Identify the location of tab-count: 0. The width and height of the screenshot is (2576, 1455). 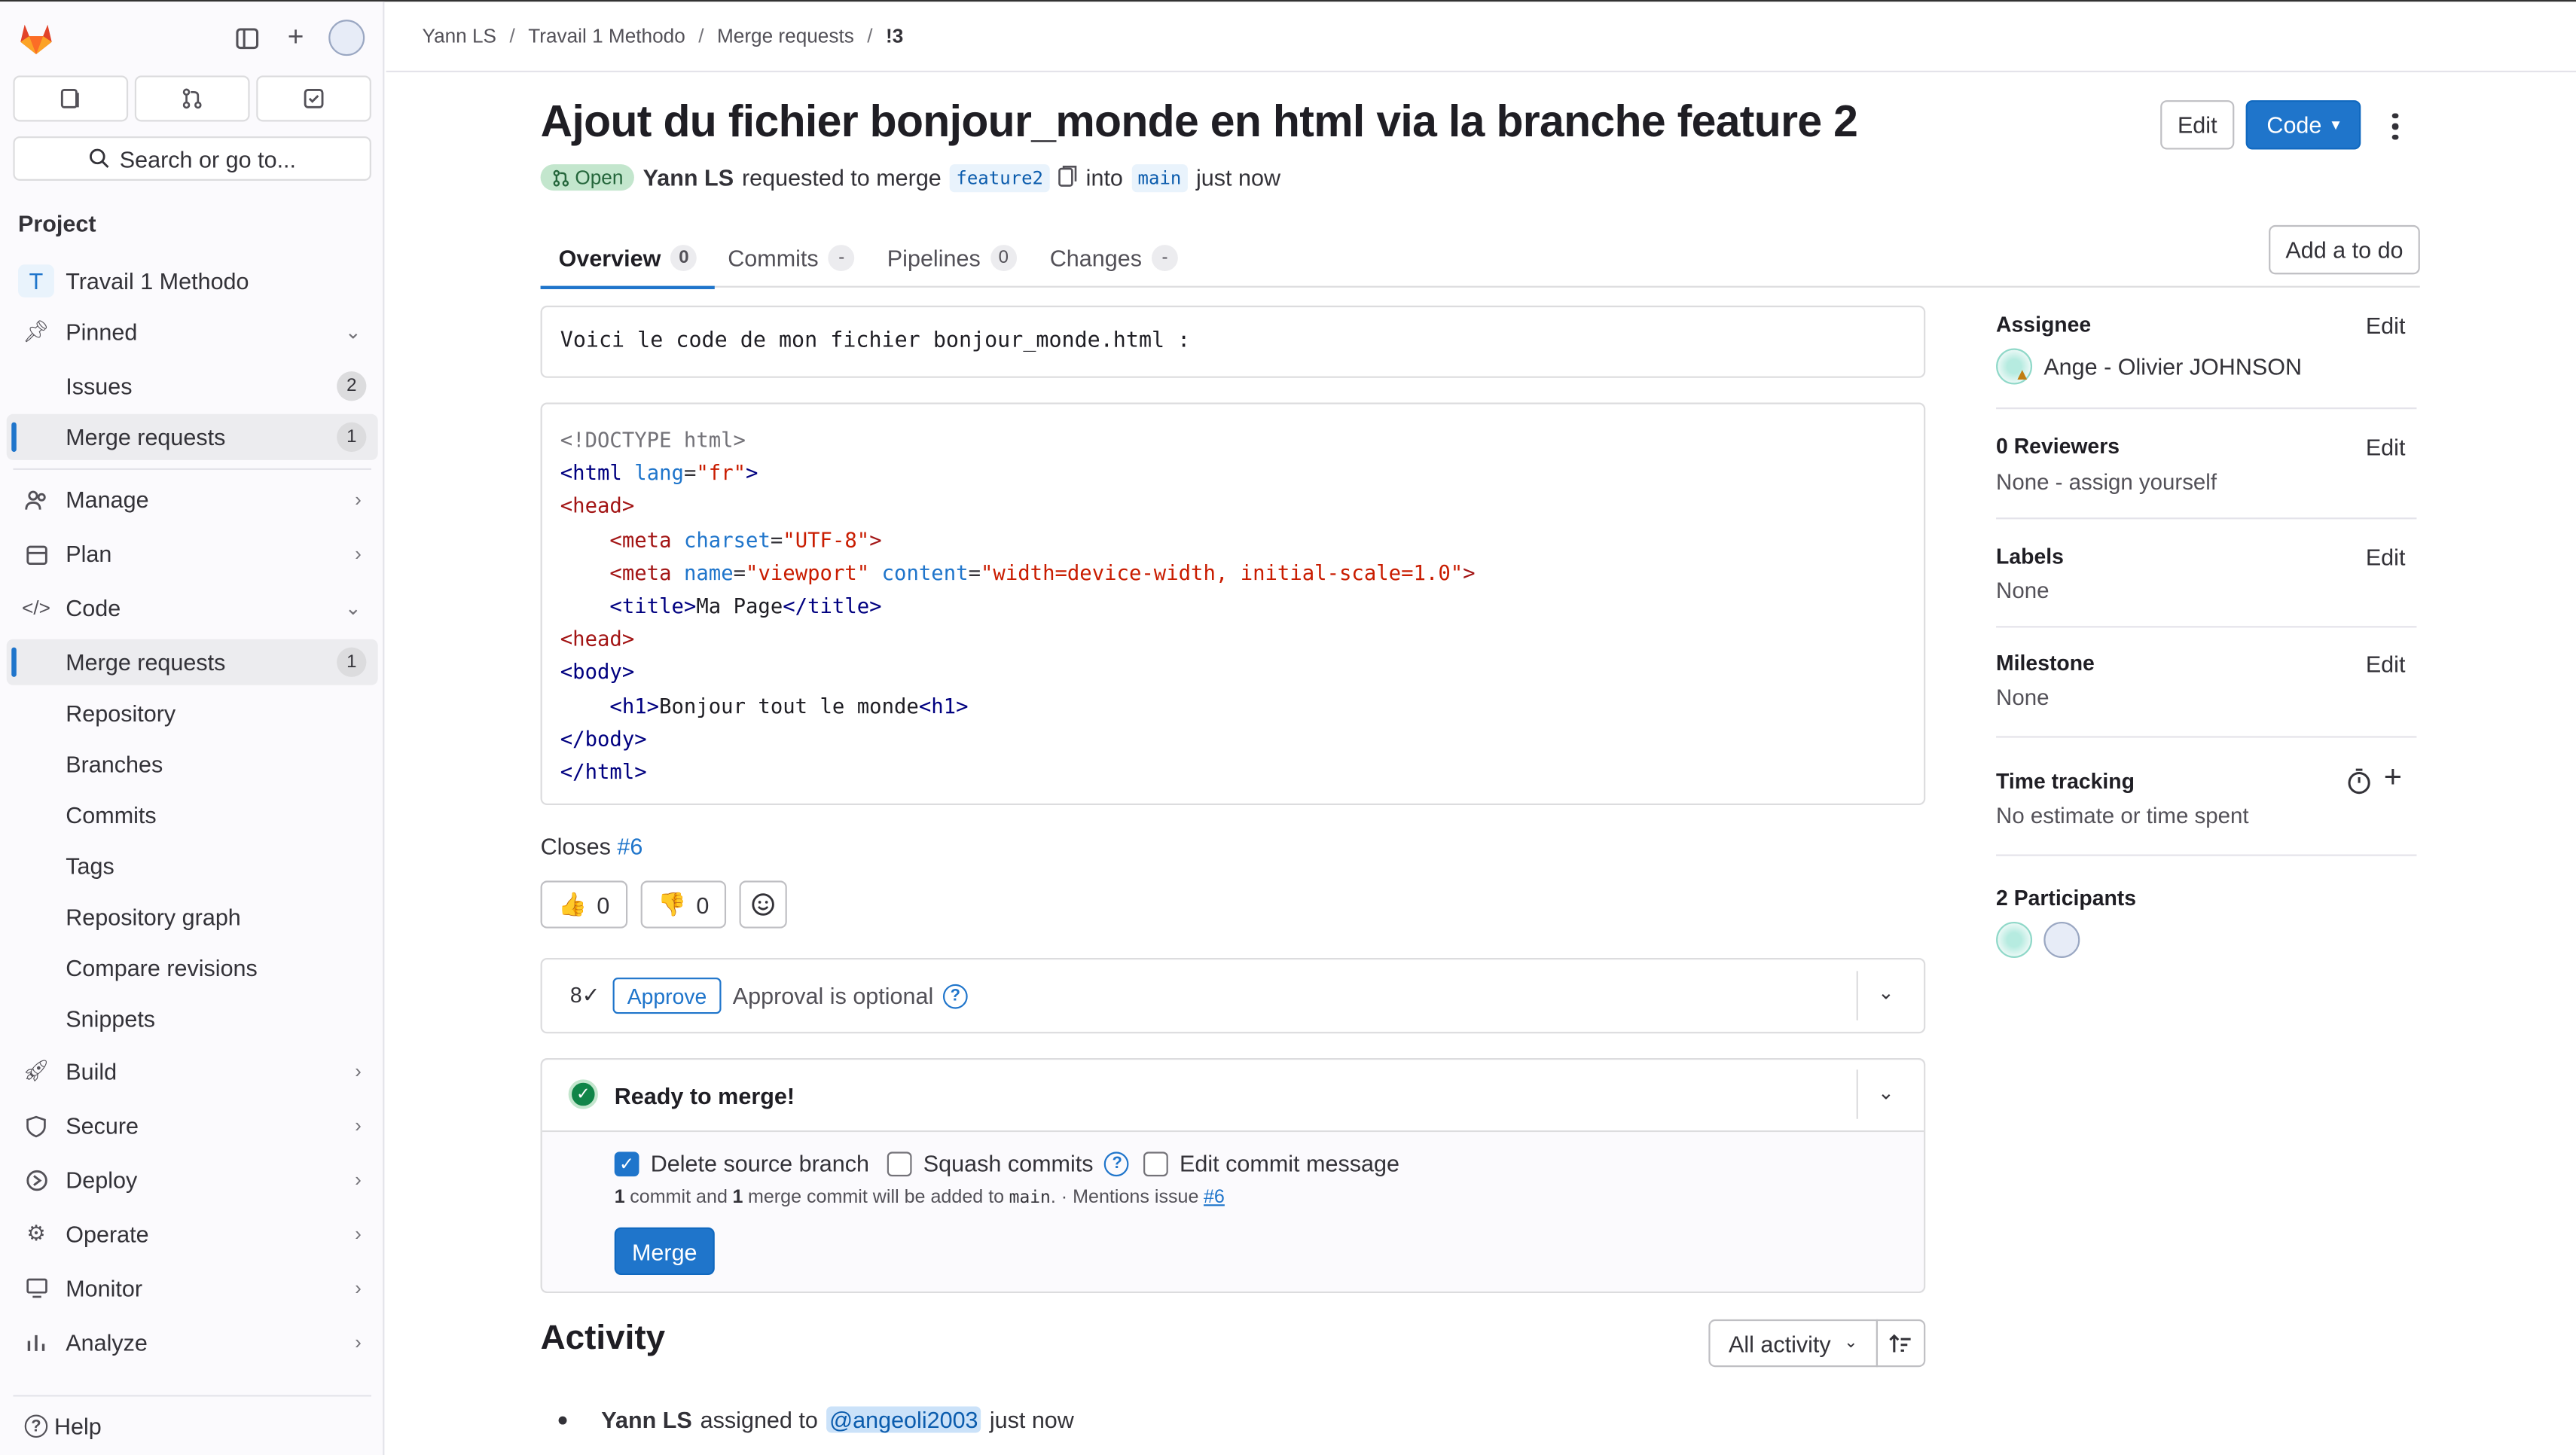
(684, 256).